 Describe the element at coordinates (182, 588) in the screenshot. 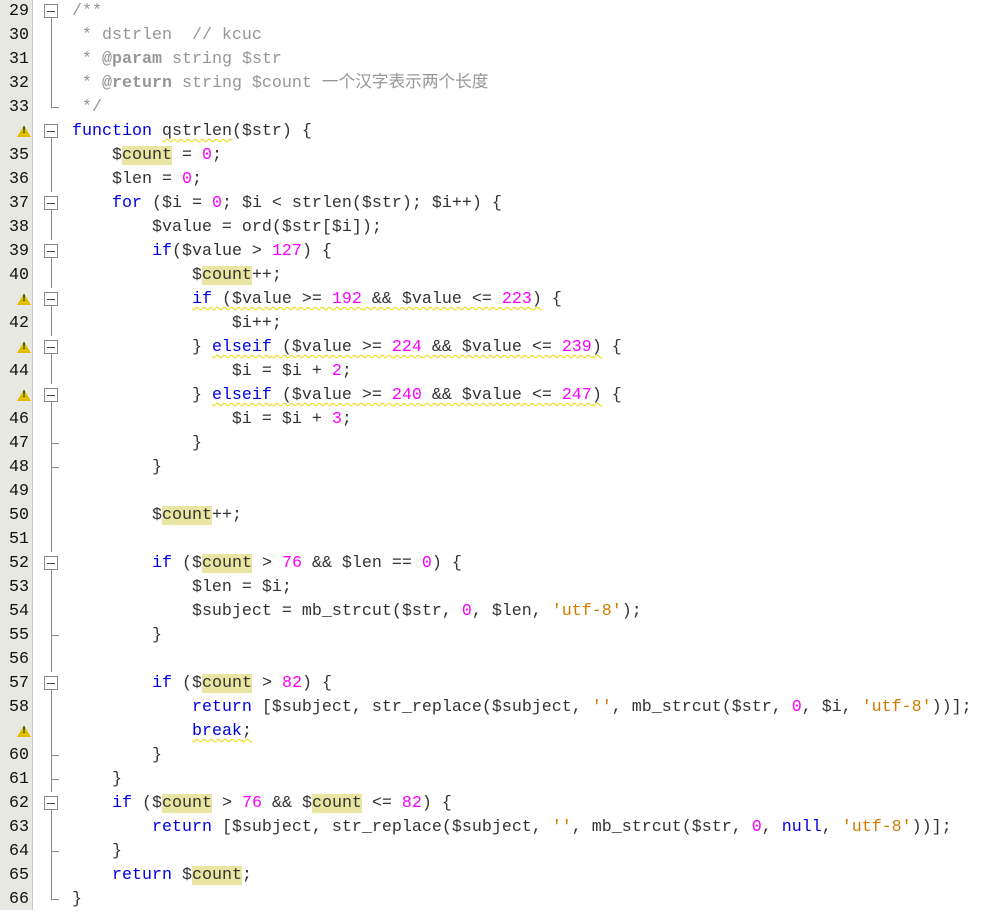

I see `code-text: $len = $i;` at that location.